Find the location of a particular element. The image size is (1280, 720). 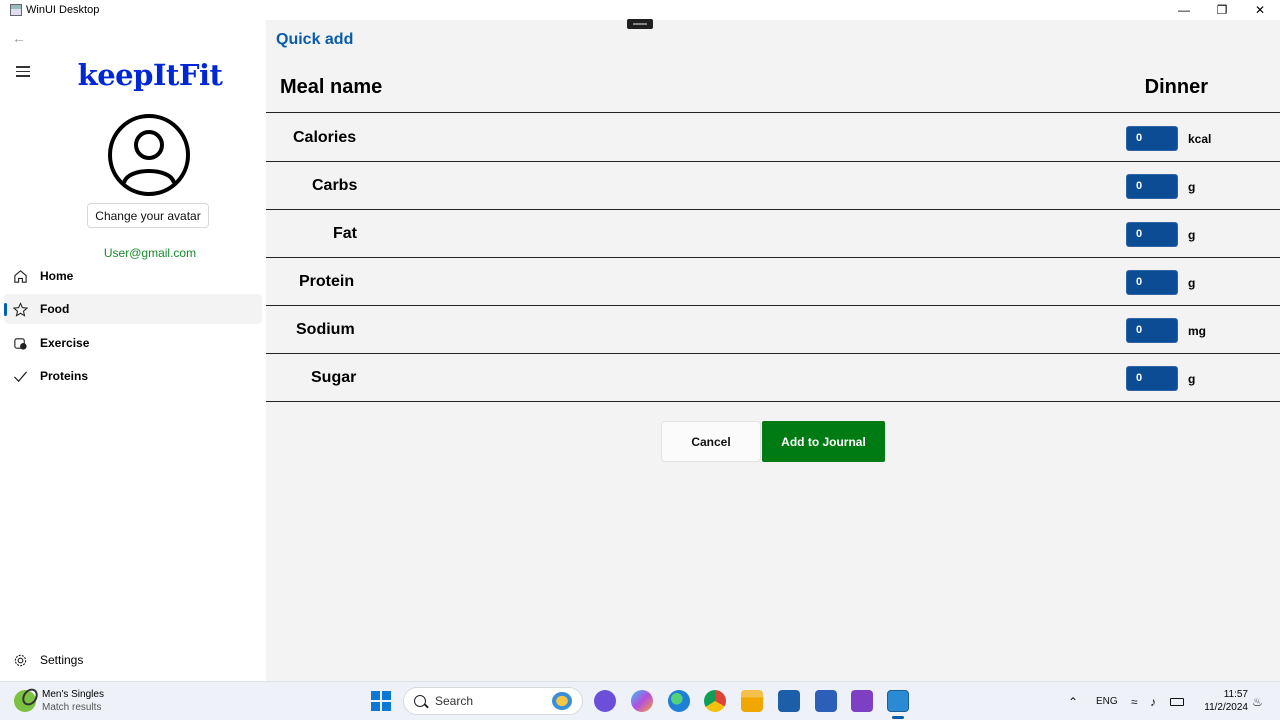

nutrient-row-sugar: Sugar 0 g is located at coordinates (773, 378).